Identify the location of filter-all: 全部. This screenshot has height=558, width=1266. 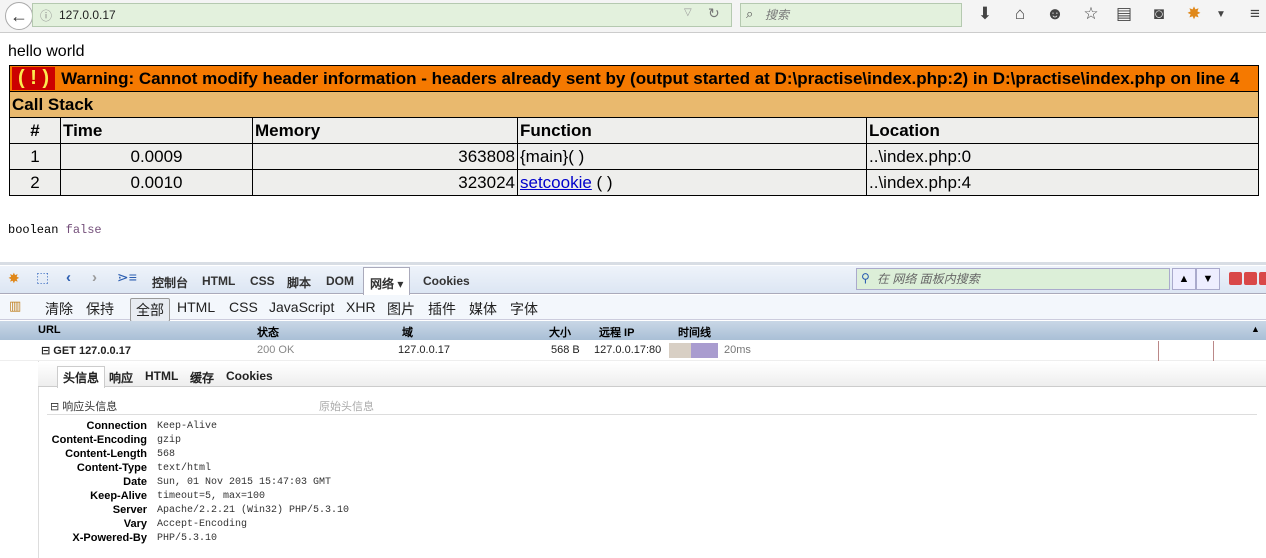
(150, 310).